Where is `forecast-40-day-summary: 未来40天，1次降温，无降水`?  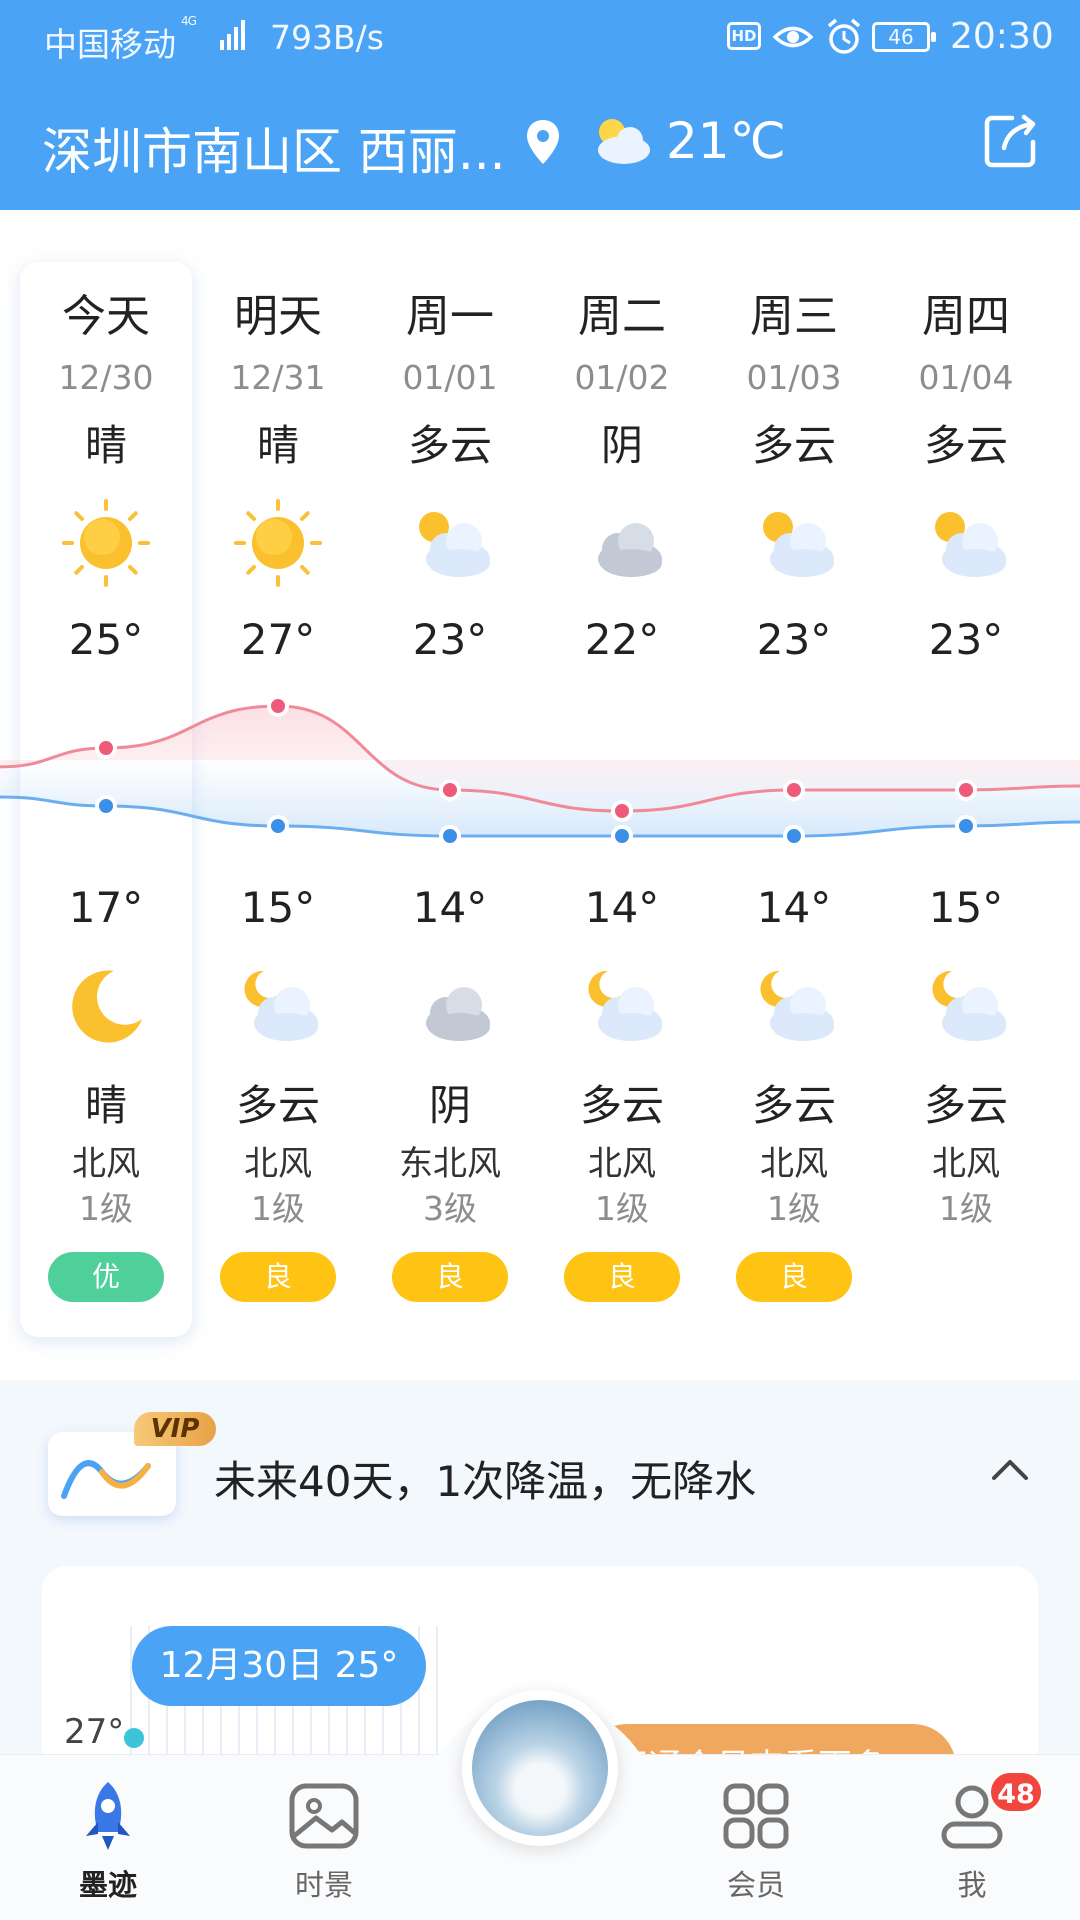
forecast-40-day-summary: 未来40天，1次降温，无降水 is located at coordinates (485, 1478).